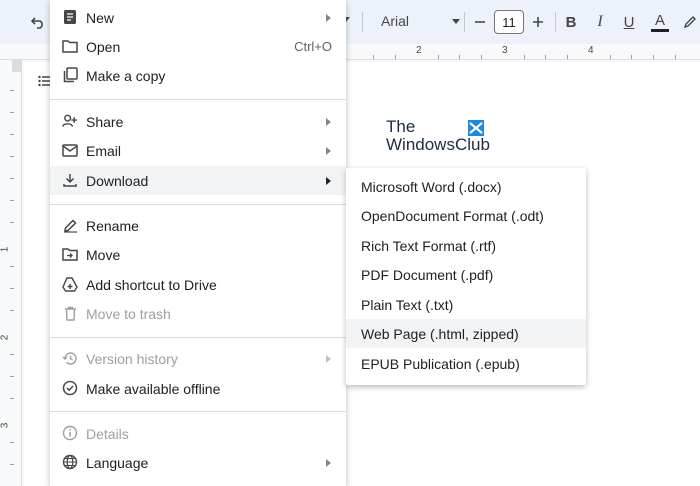  Describe the element at coordinates (100, 17) in the screenshot. I see `menu-item-label: New` at that location.